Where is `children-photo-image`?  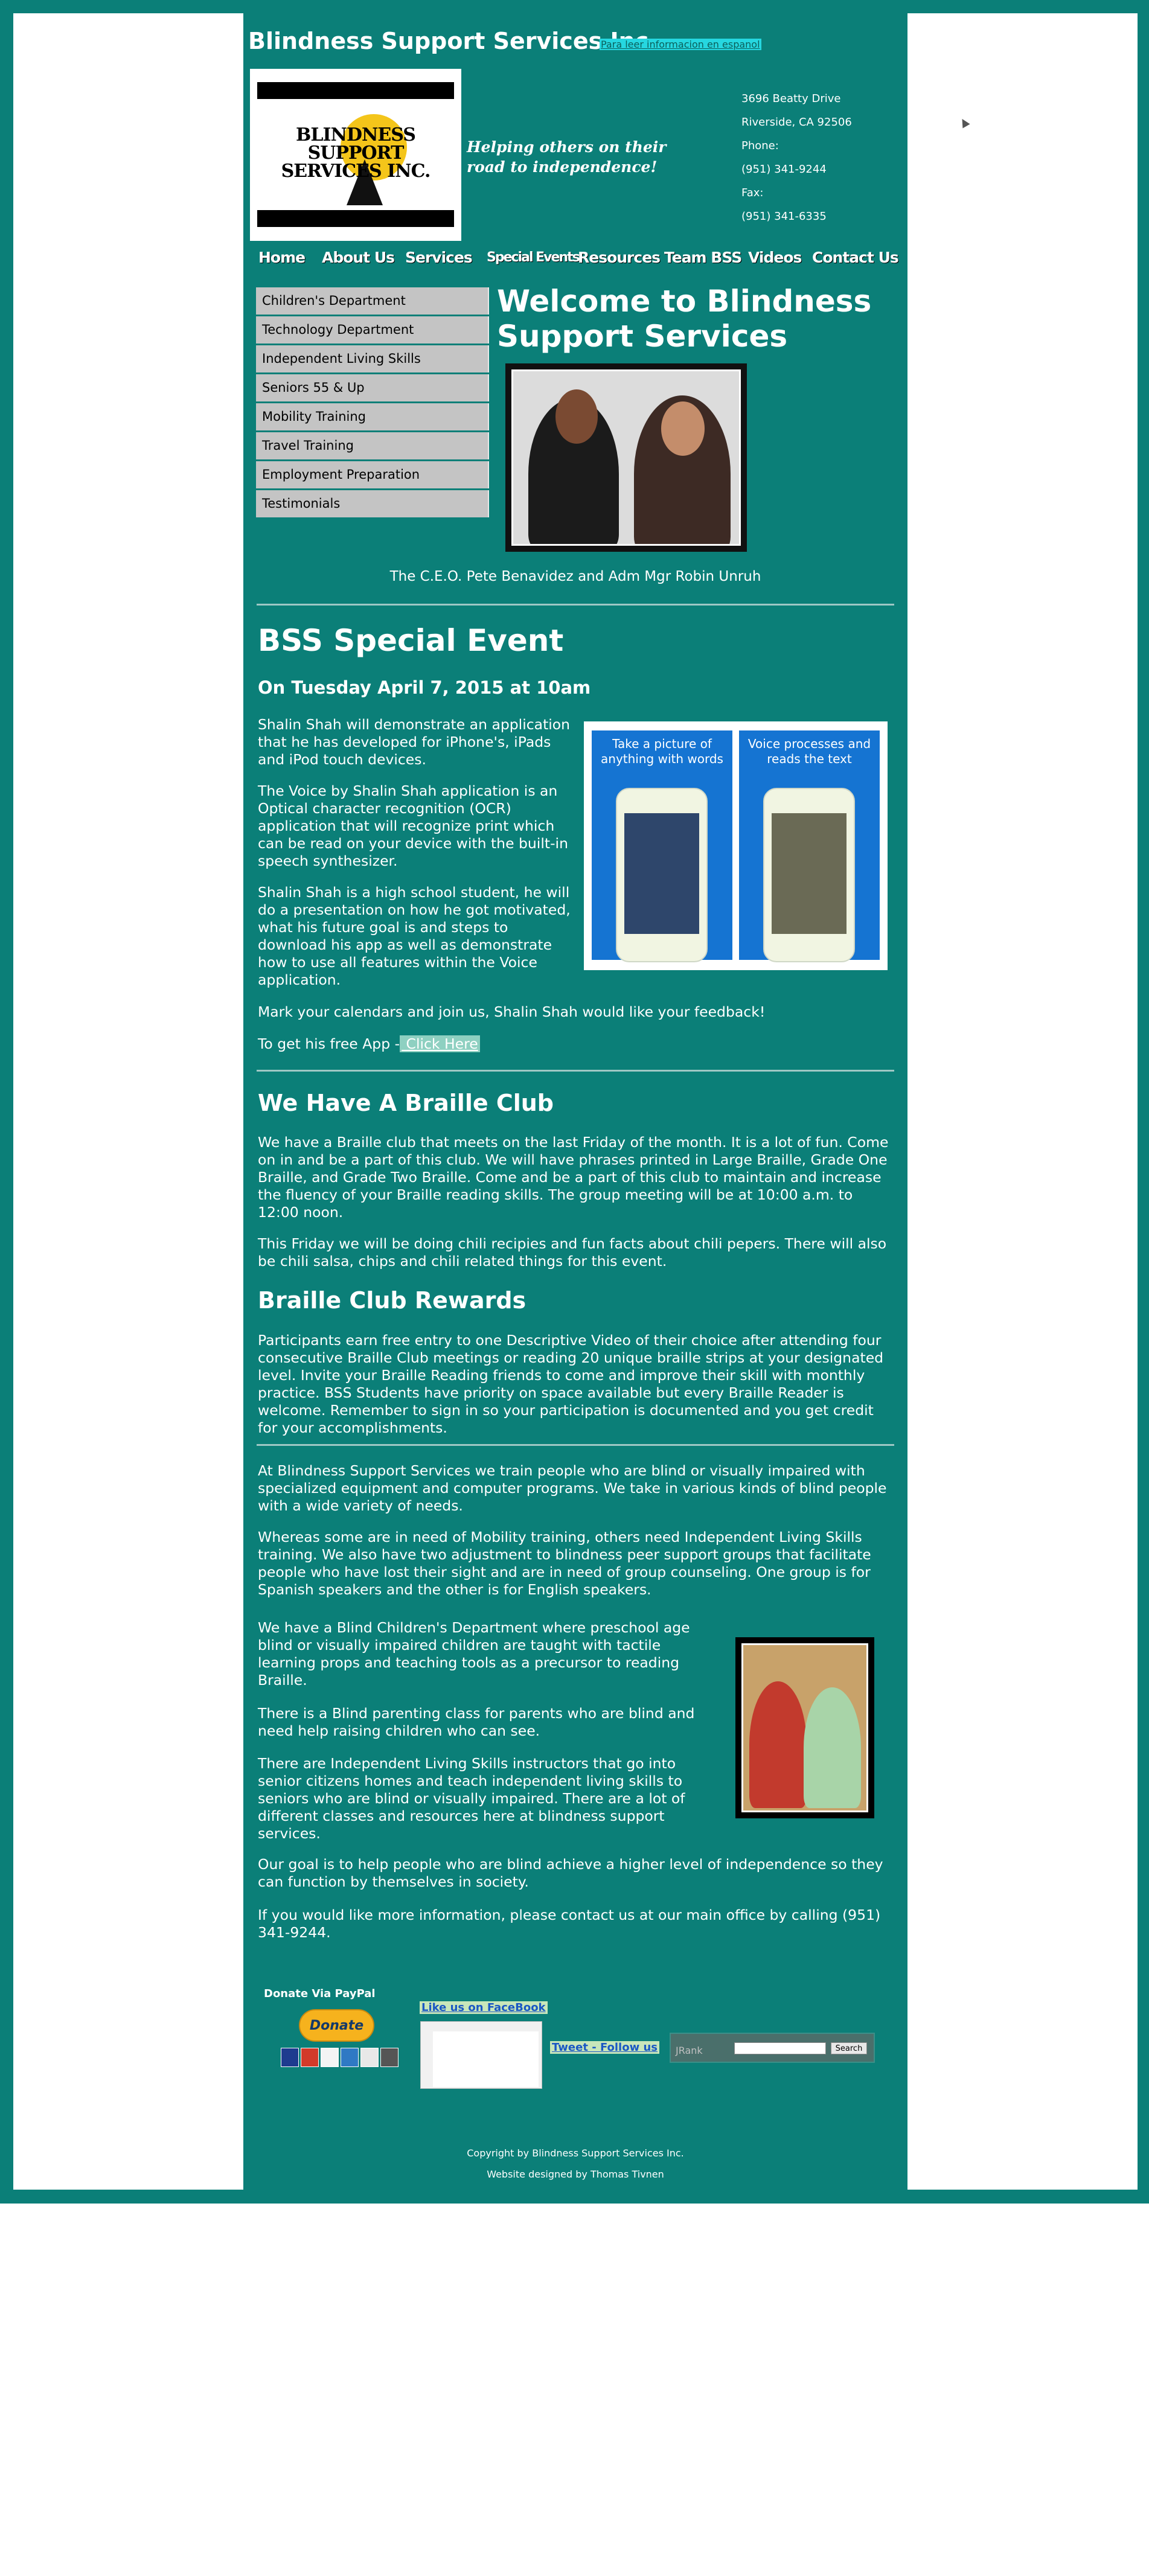
children-photo-image is located at coordinates (804, 1728).